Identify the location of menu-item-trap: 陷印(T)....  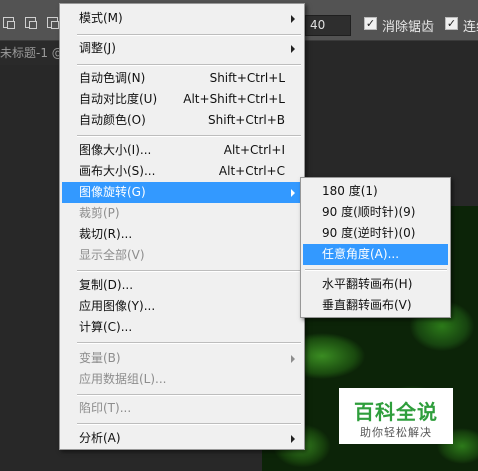
(182, 408).